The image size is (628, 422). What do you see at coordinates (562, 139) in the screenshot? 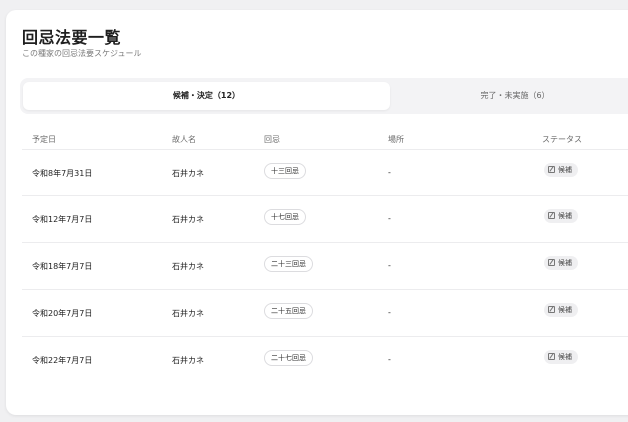
I see `column-header-status: ステータス` at bounding box center [562, 139].